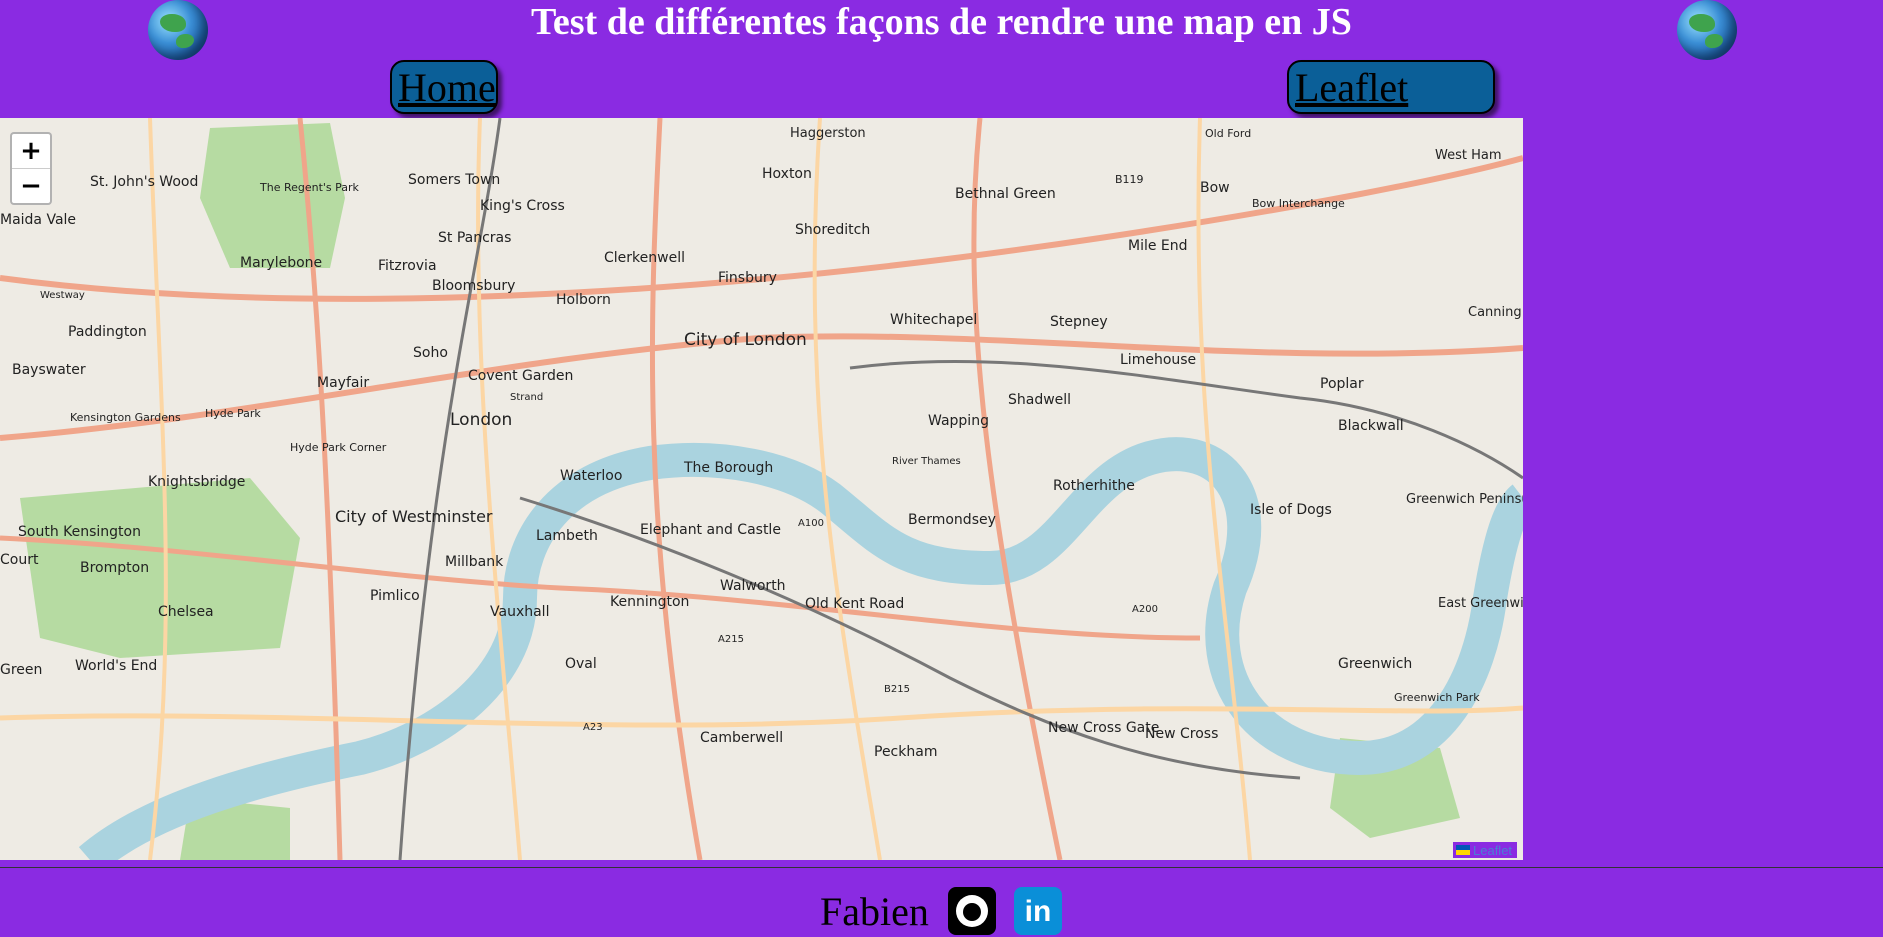  I want to click on map-place-label: A200, so click(1145, 609).